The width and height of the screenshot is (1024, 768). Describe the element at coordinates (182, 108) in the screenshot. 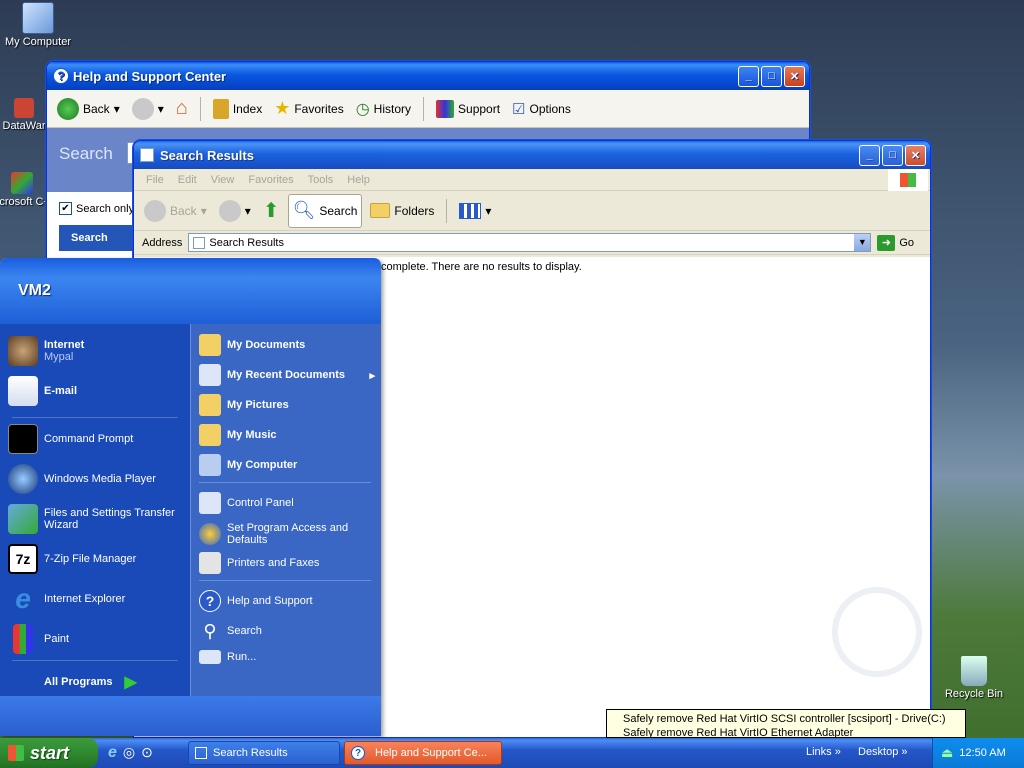

I see `home-button: ⌂` at that location.